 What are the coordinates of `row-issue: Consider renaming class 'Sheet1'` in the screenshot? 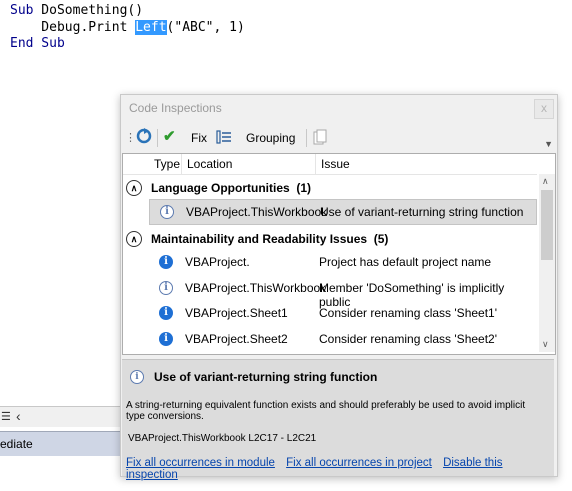 It's located at (408, 313).